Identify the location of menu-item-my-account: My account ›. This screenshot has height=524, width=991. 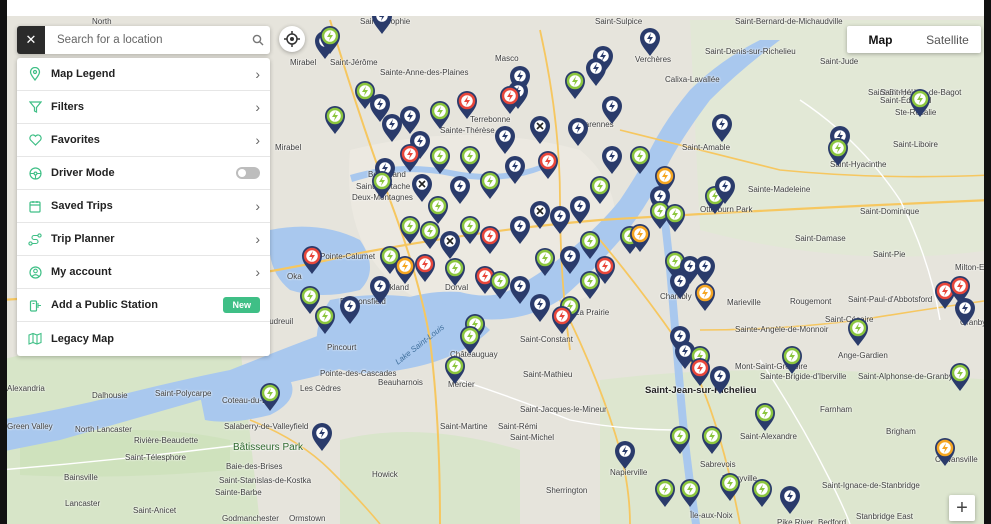
(143, 272).